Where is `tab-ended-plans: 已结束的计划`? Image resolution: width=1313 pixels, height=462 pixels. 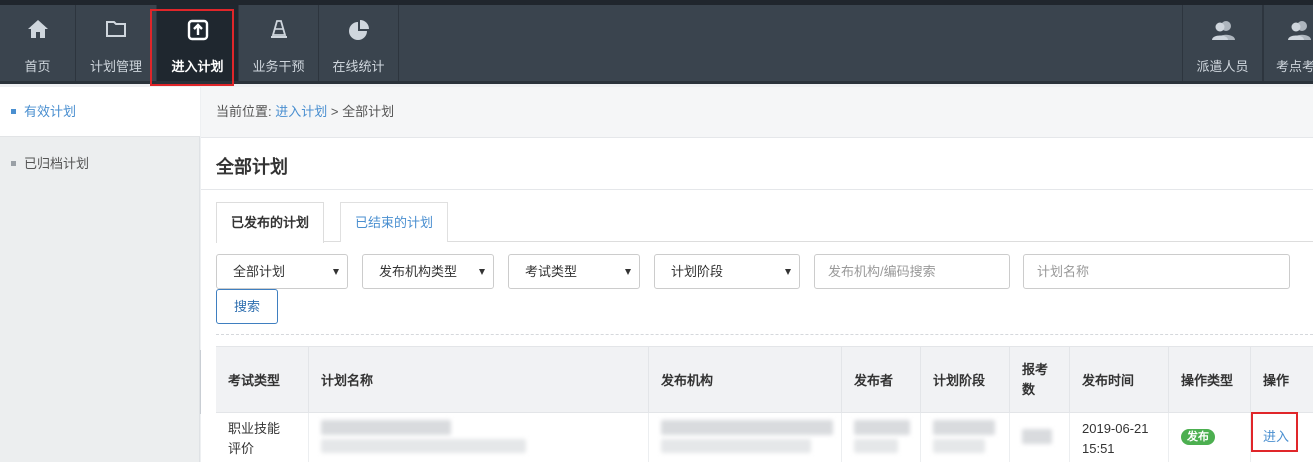 tab-ended-plans: 已结束的计划 is located at coordinates (394, 222).